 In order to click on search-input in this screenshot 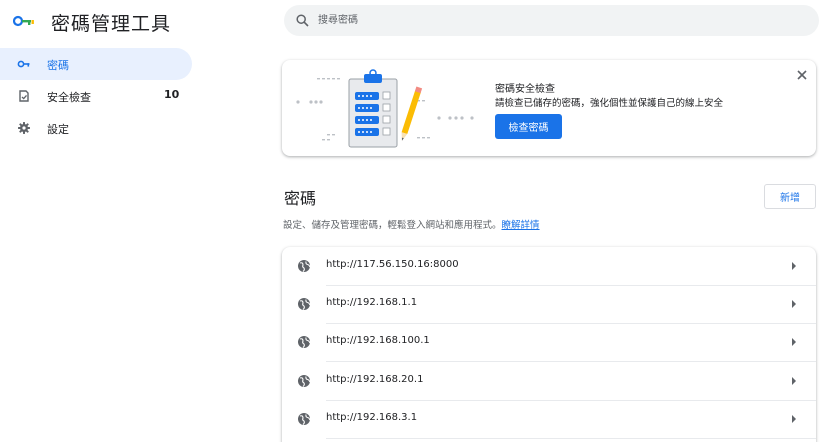, I will do `click(558, 20)`.